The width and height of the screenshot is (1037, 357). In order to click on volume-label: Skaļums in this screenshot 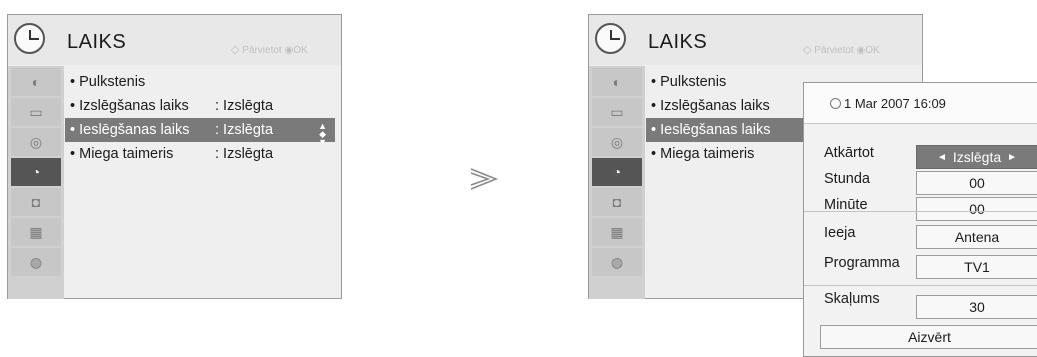, I will do `click(852, 299)`.